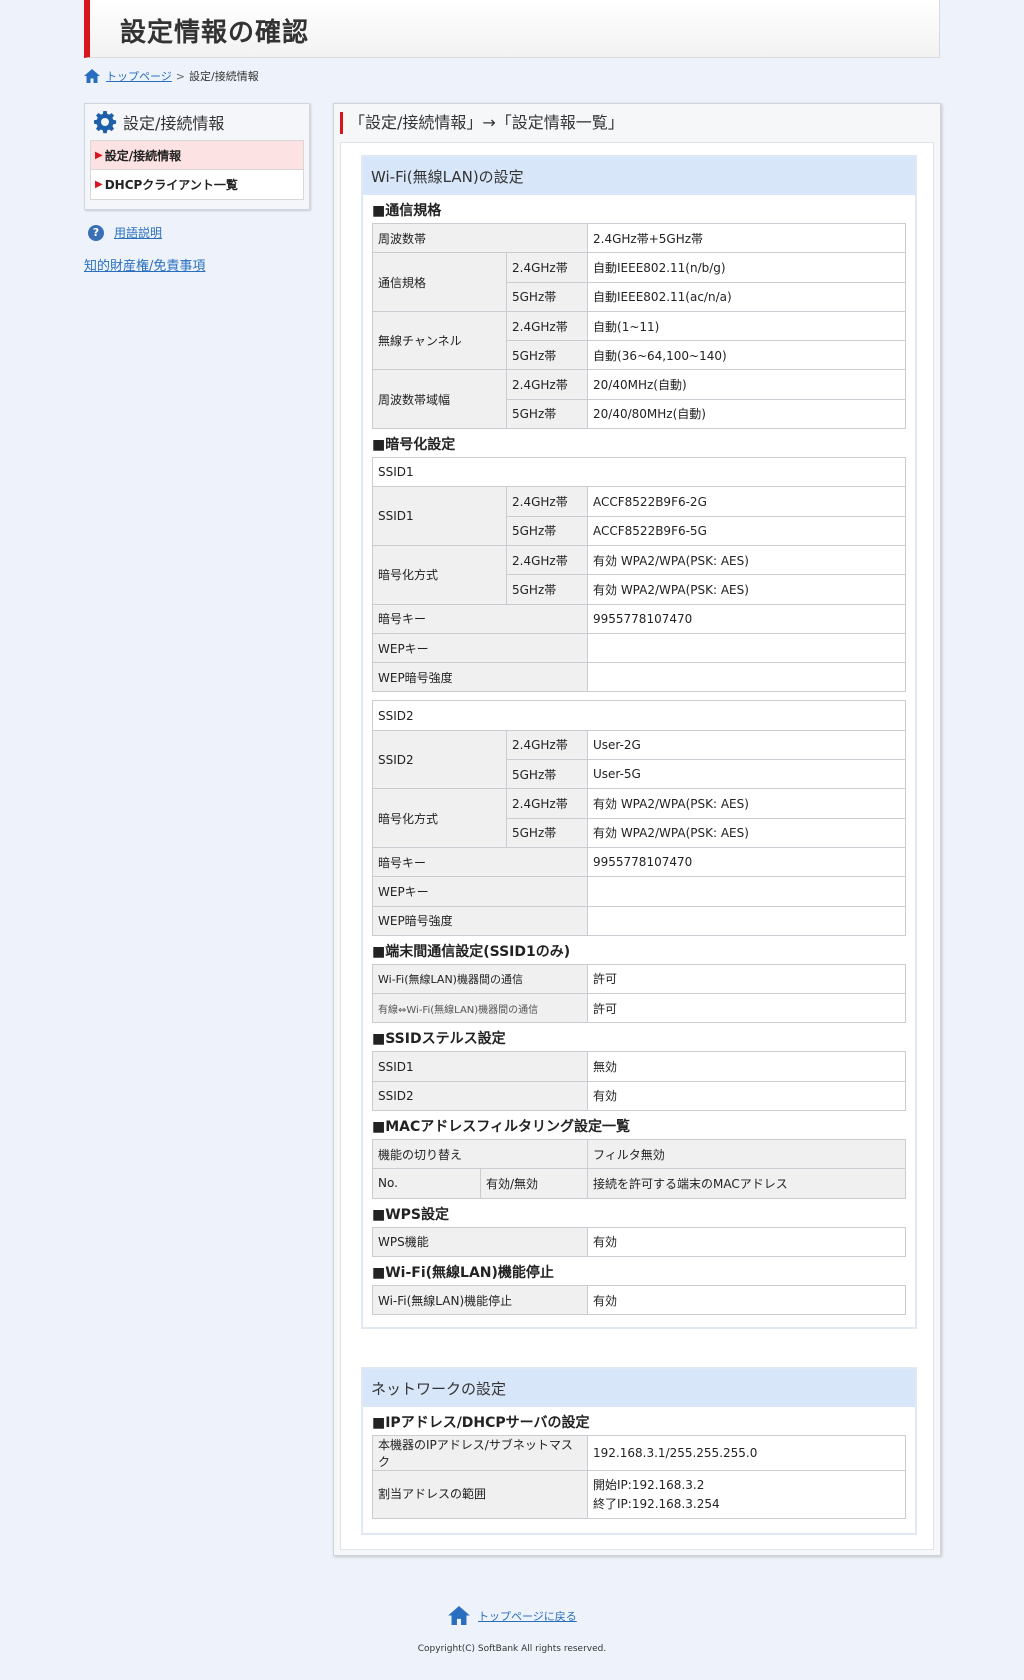 This screenshot has width=1024, height=1680. What do you see at coordinates (746, 530) in the screenshot?
I see `ssid1-5-value: ACCF8522B9F6-5G` at bounding box center [746, 530].